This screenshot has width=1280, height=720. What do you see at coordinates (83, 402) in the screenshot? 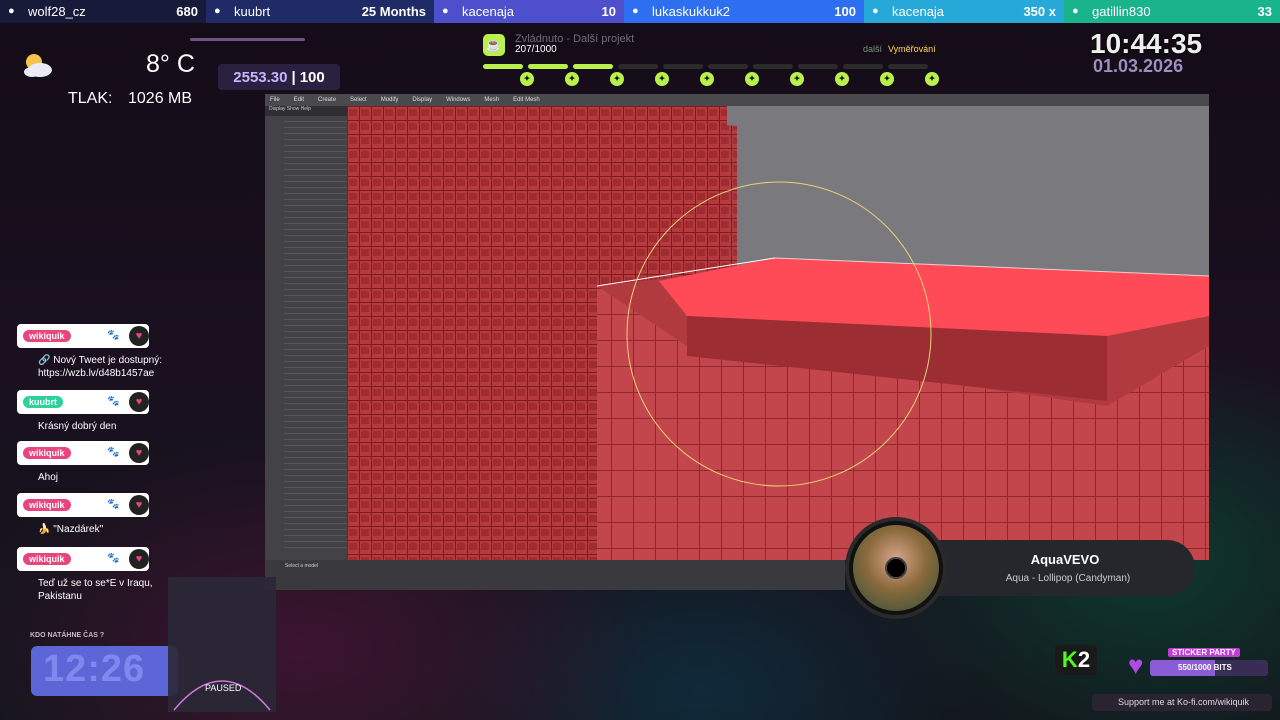
I see `chat-badge: kuubrt 🐾 ♥` at bounding box center [83, 402].